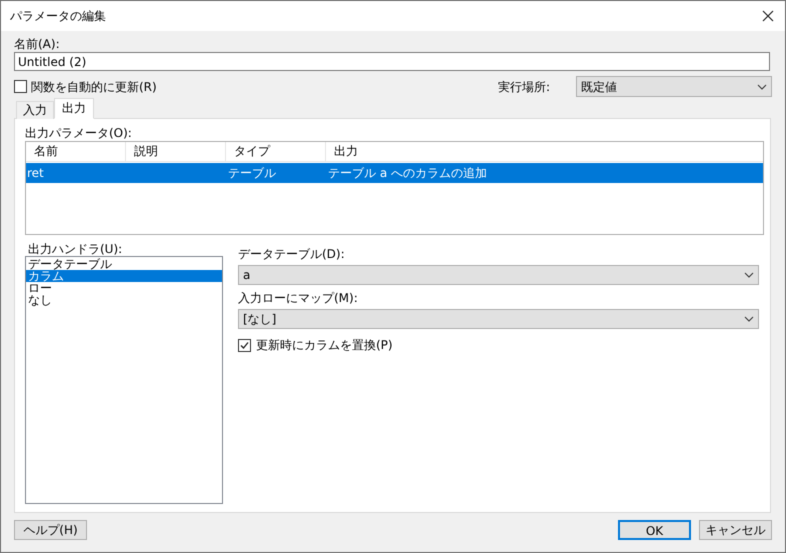 The height and width of the screenshot is (553, 786). I want to click on tab: 入力, so click(35, 110).